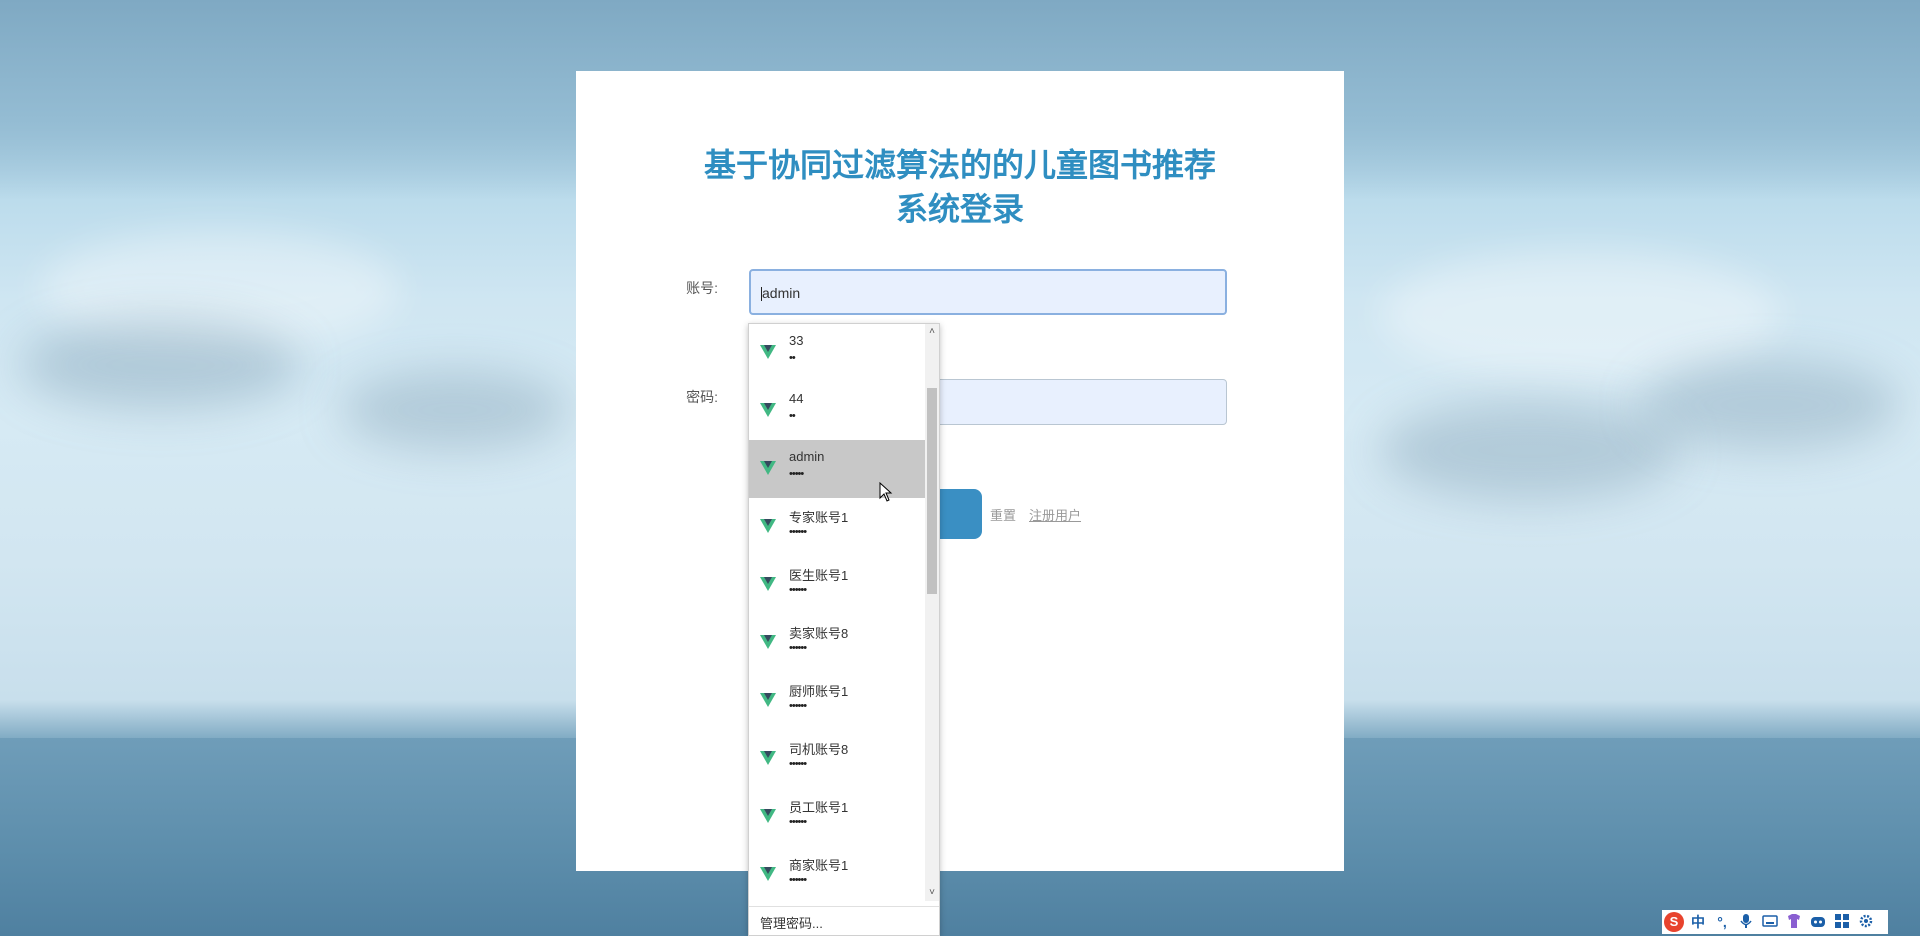 This screenshot has width=1920, height=936. What do you see at coordinates (1866, 922) in the screenshot?
I see `gear-icon` at bounding box center [1866, 922].